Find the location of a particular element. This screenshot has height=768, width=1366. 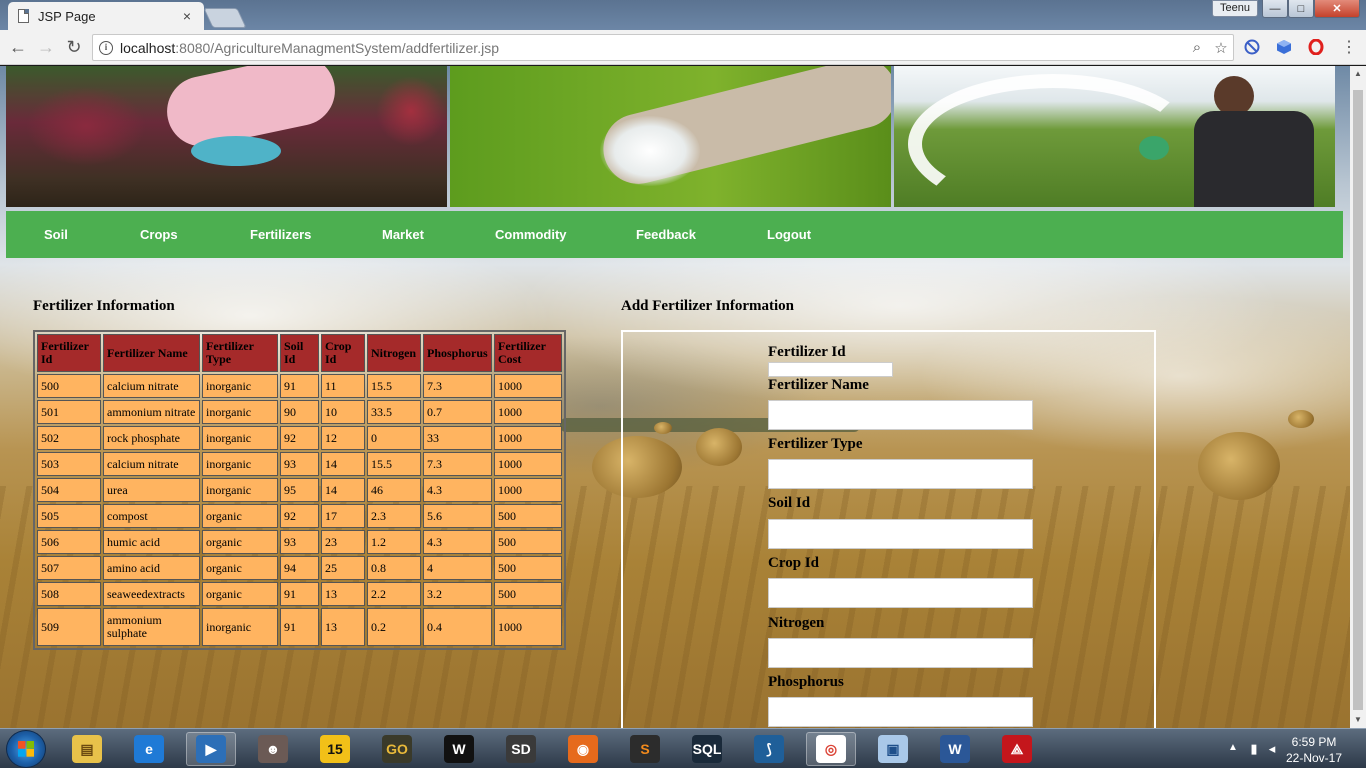

taskbar-app-chrome: ◎ is located at coordinates (831, 749).